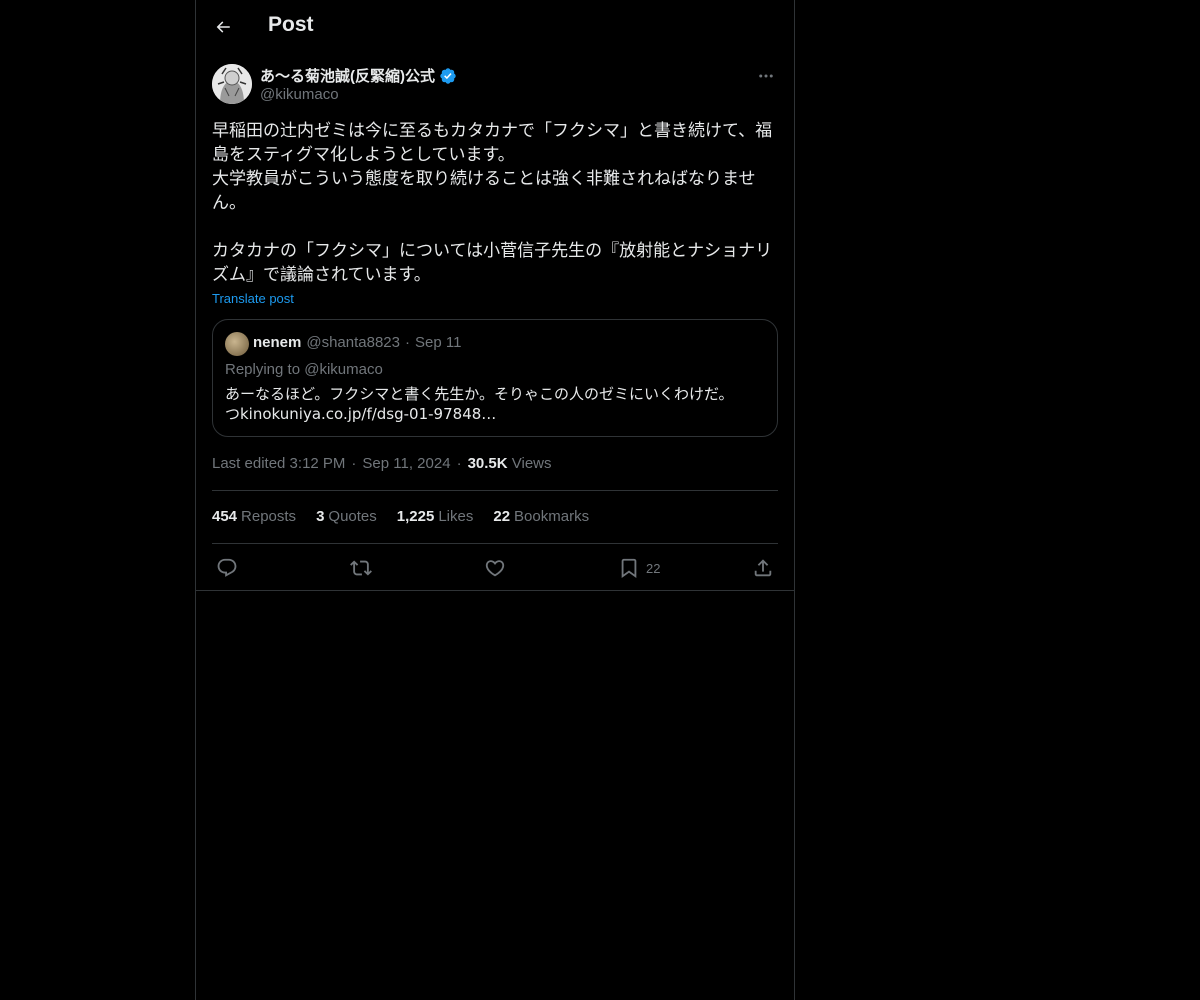 This screenshot has height=1000, width=1200. Describe the element at coordinates (653, 568) in the screenshot. I see `bookmark-count: 22` at that location.